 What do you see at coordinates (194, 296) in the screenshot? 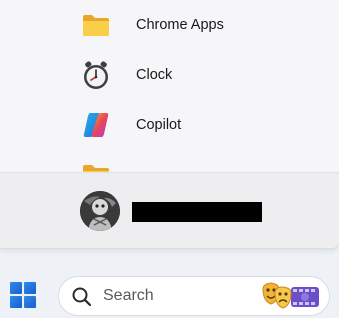
I see `taskbar-search-box: Search` at bounding box center [194, 296].